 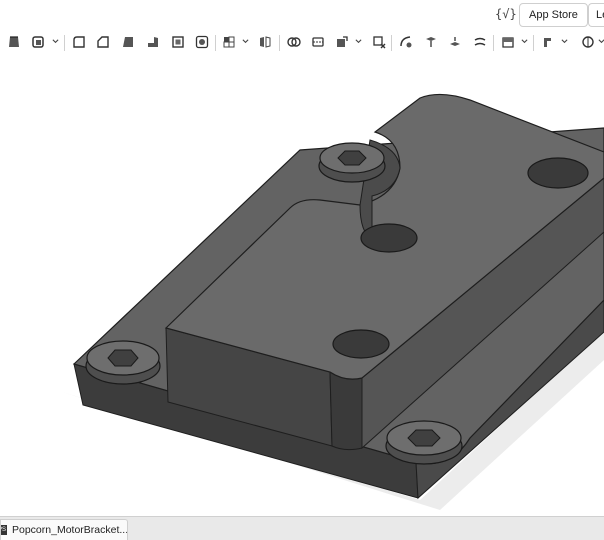 What do you see at coordinates (352, 162) in the screenshot?
I see `socket-screw-top` at bounding box center [352, 162].